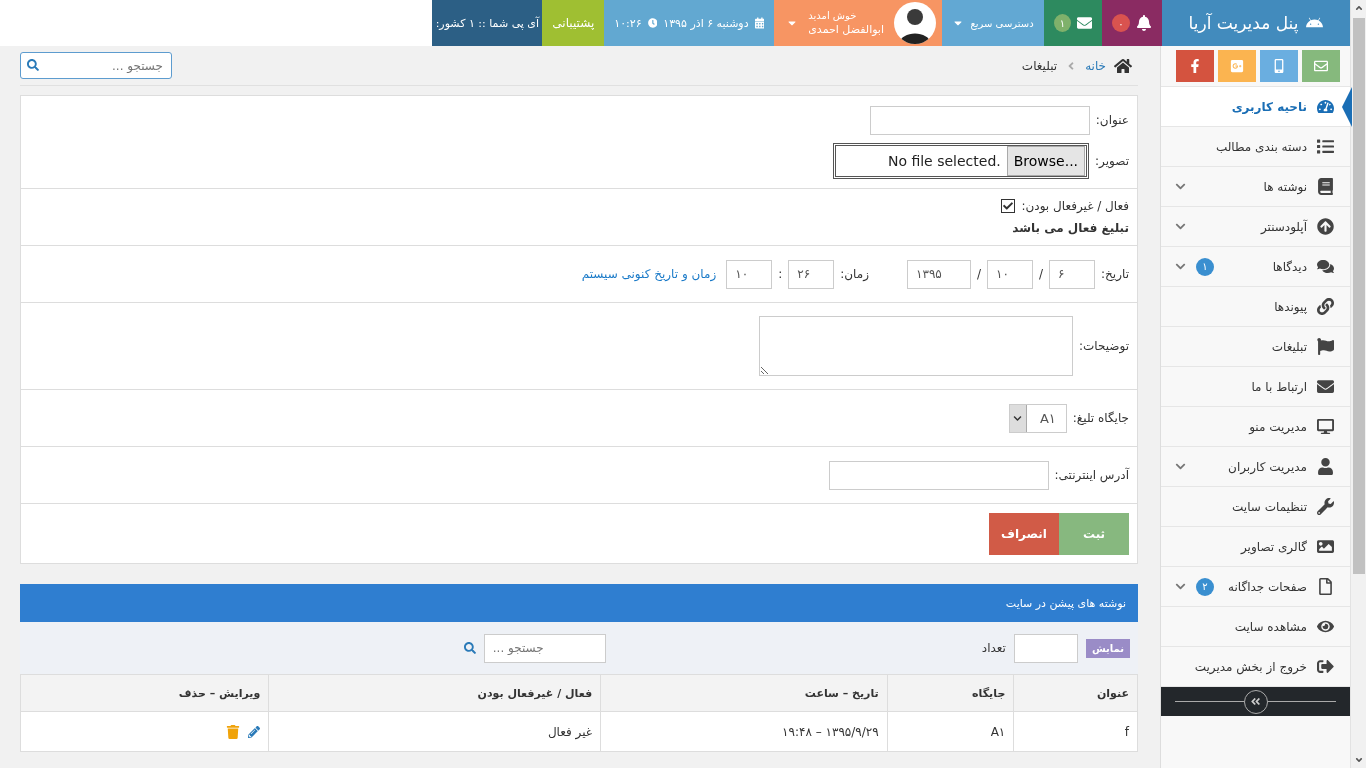  I want to click on google-plus-icon, so click(1237, 66).